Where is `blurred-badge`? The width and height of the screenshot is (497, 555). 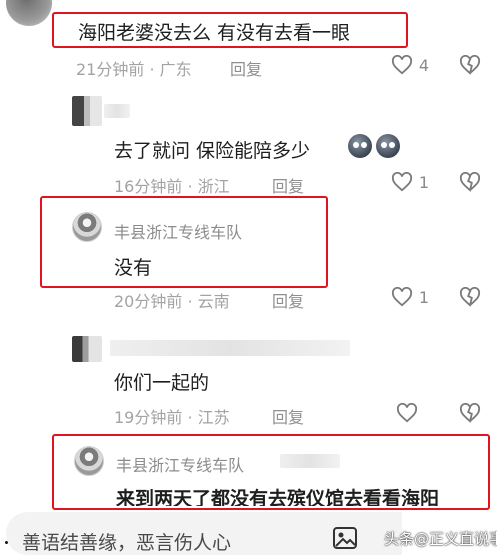 blurred-badge is located at coordinates (310, 461).